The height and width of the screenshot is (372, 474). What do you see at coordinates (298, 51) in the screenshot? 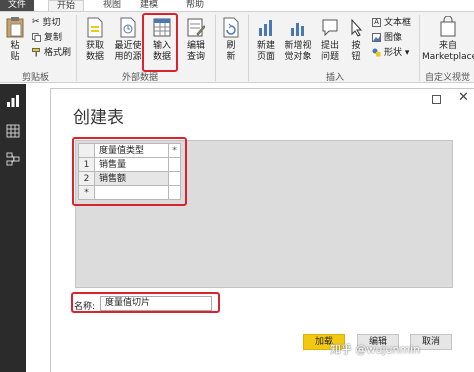
I see `new-visual-label: 新增视 觉对象` at bounding box center [298, 51].